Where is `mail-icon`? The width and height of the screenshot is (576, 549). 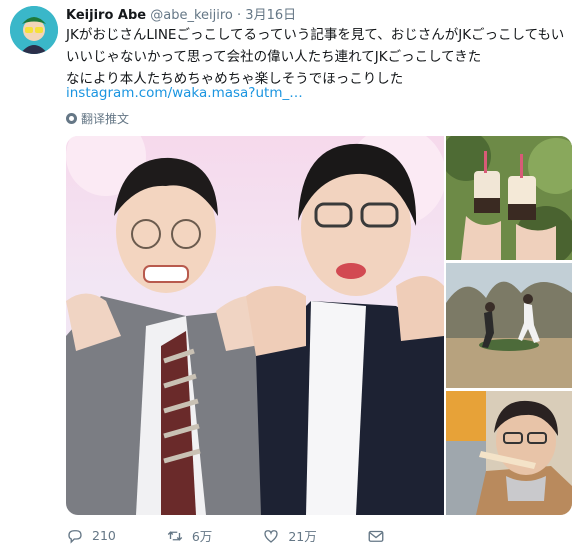 mail-icon is located at coordinates (376, 536).